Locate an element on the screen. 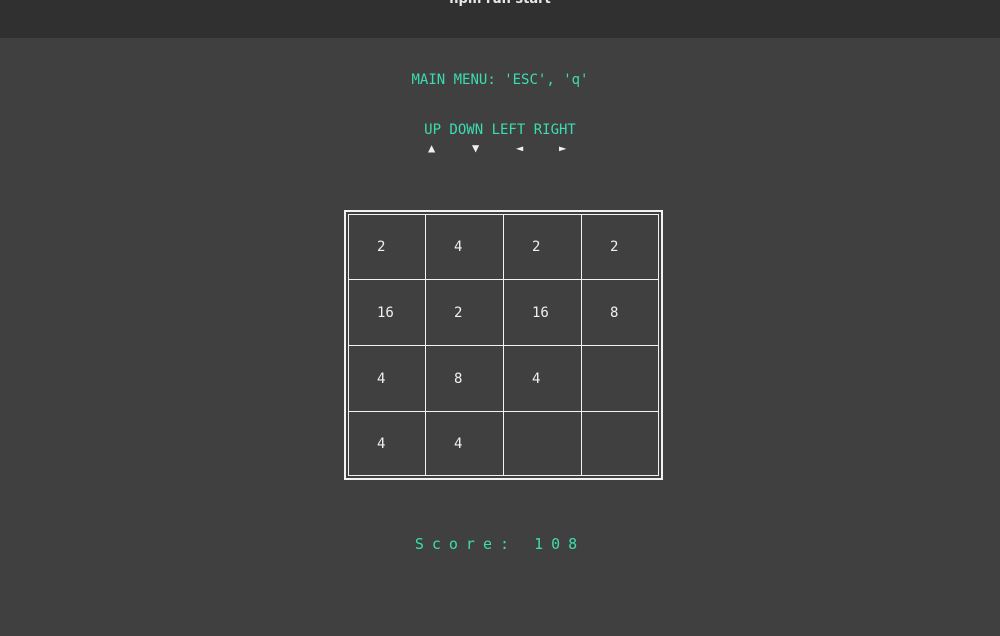 The height and width of the screenshot is (636, 1000). tile-r2-c4: 8 is located at coordinates (620, 313).